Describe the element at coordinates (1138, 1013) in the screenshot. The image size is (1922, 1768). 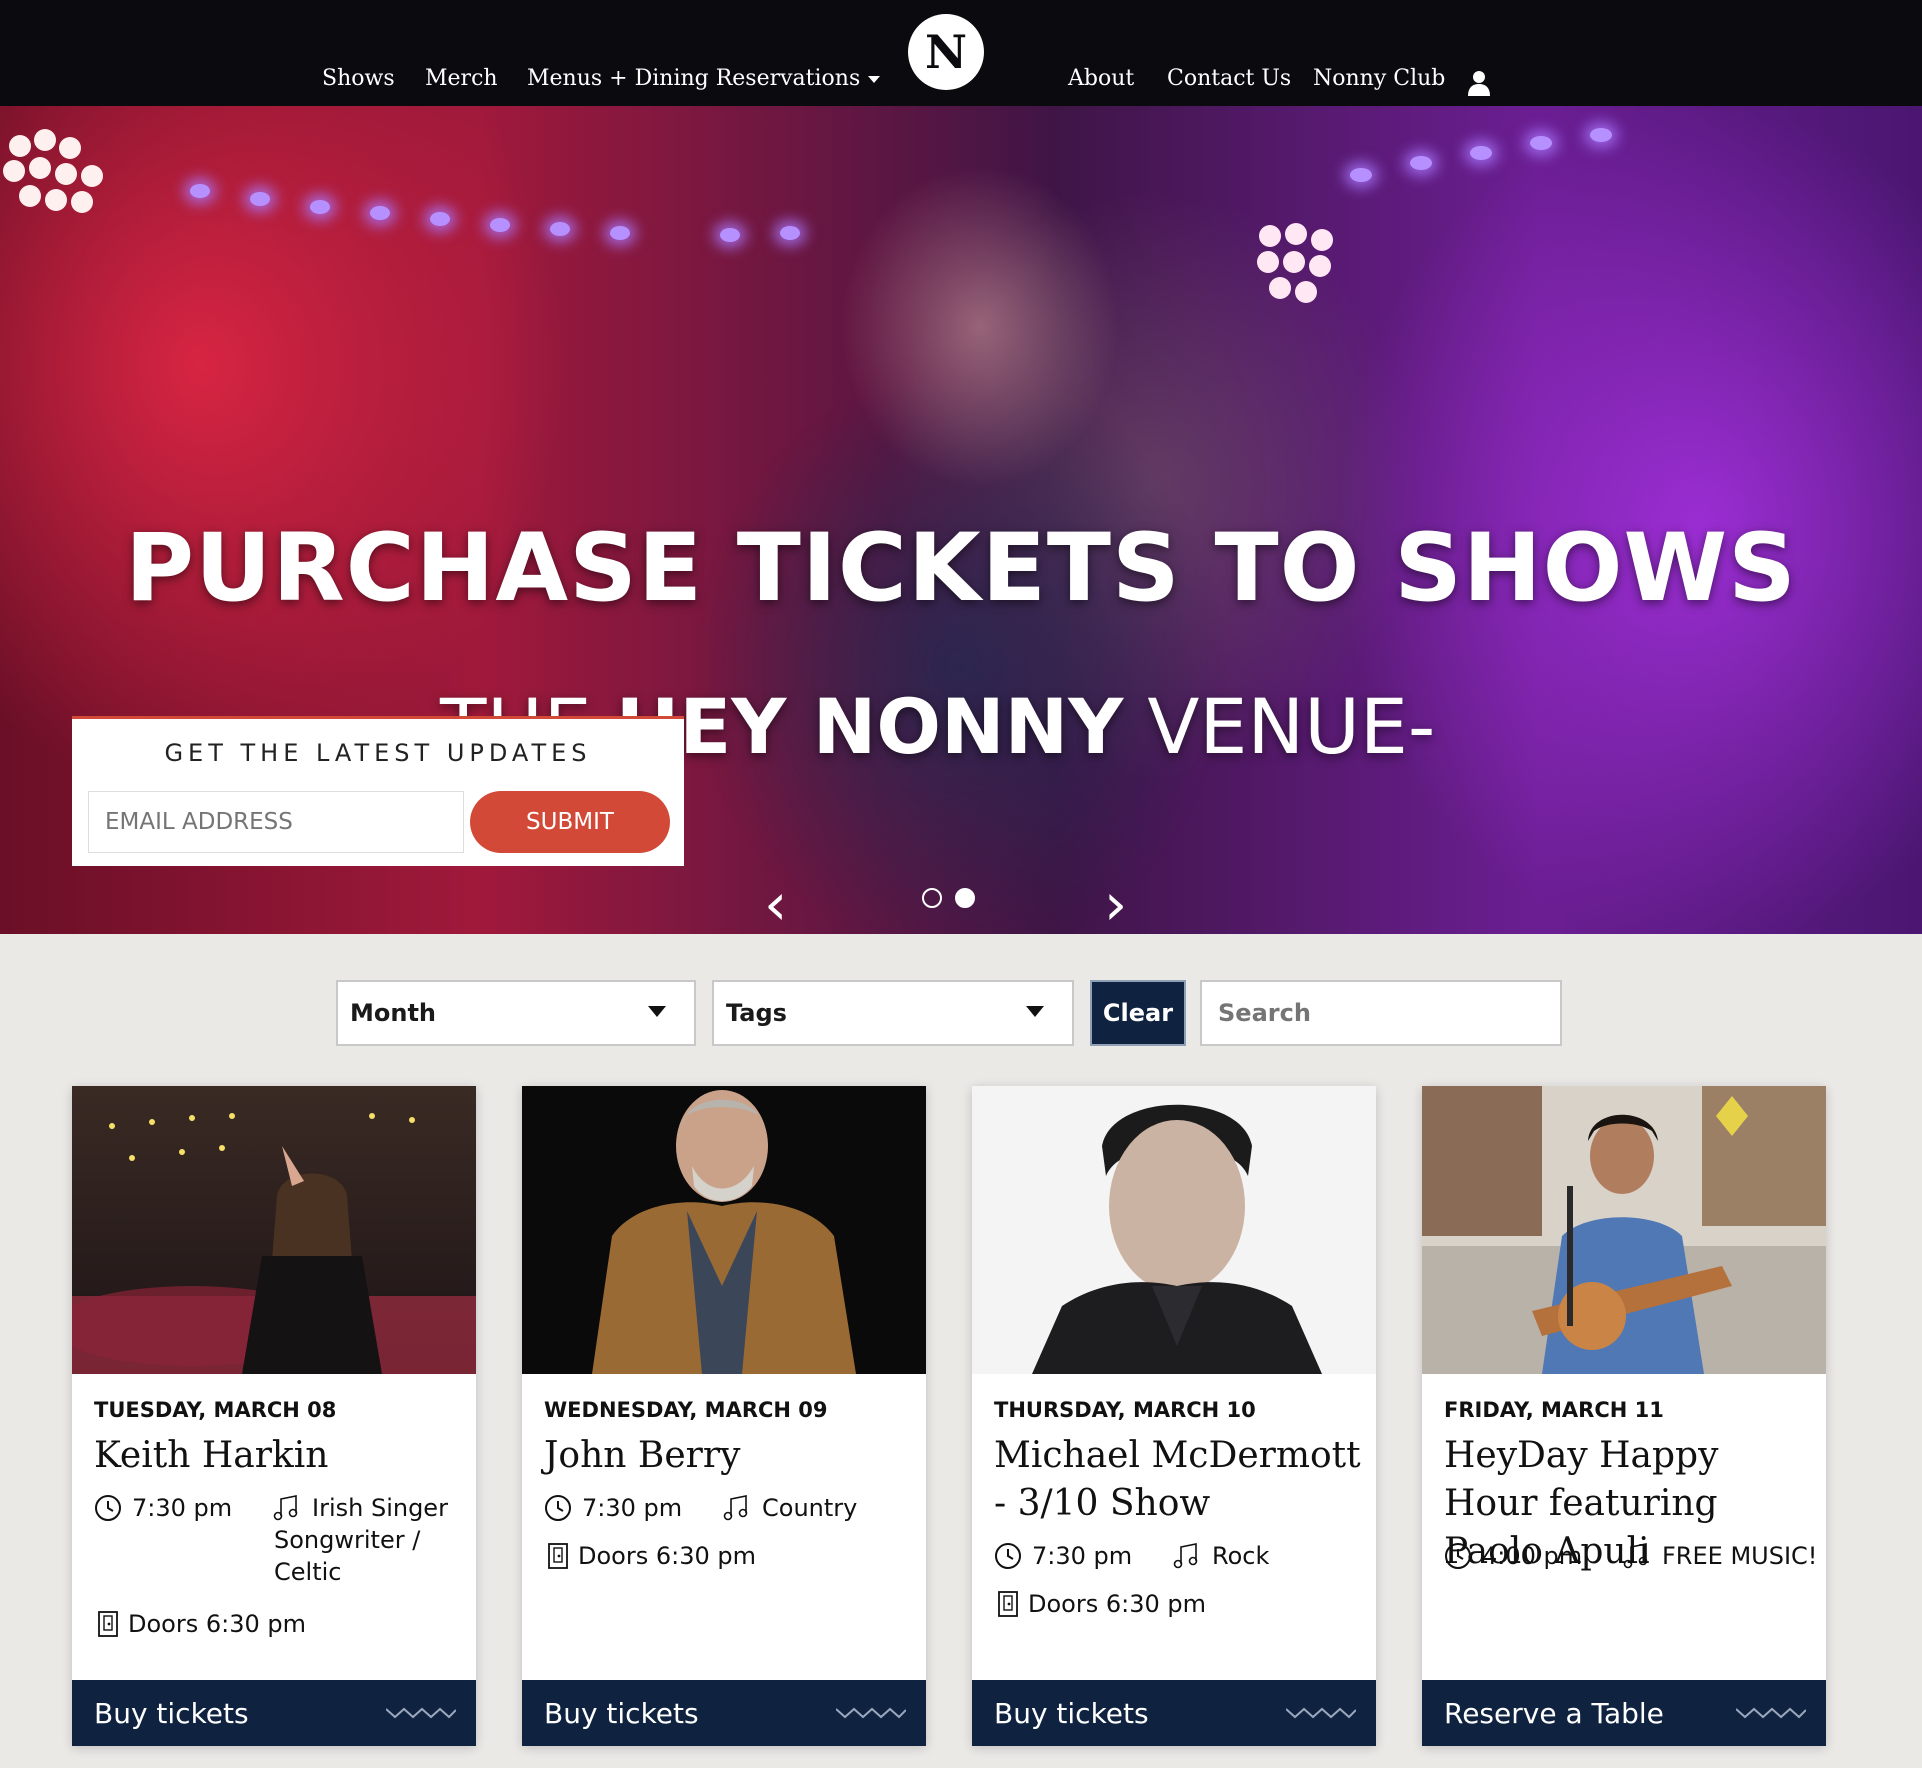
I see `clear-filters-button: Clear` at that location.